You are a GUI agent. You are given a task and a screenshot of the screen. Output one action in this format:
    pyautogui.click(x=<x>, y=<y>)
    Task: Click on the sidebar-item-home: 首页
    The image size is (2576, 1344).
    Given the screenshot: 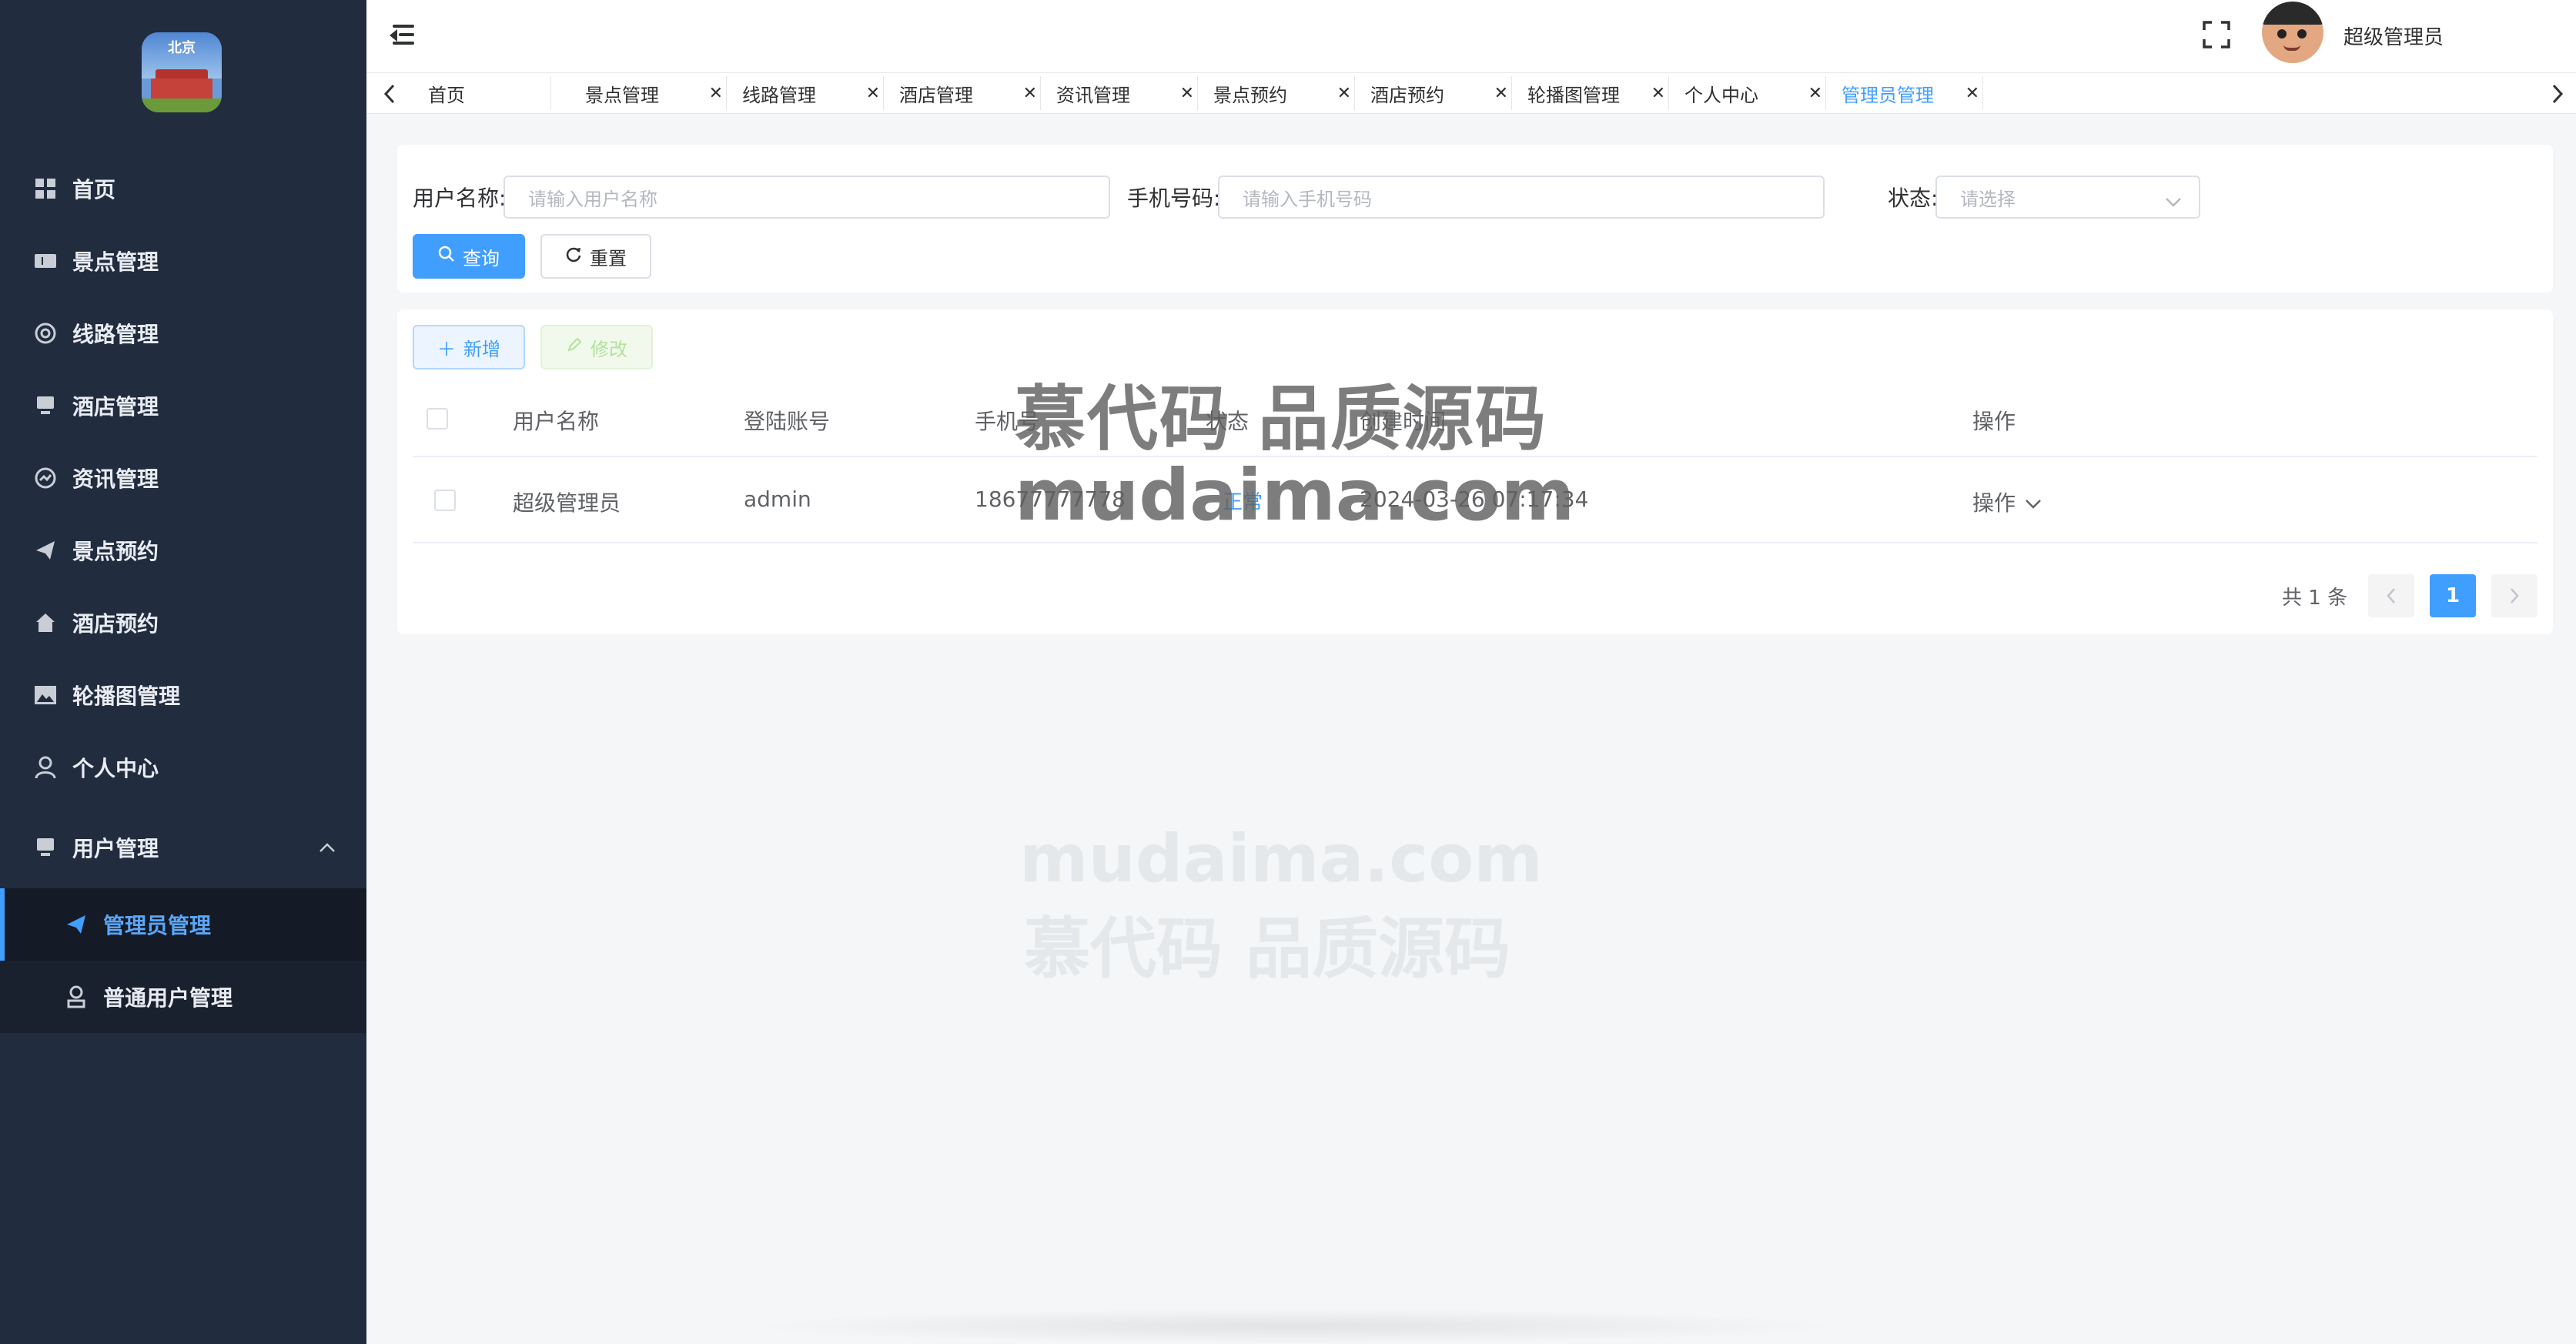 What is the action you would take?
    pyautogui.click(x=183, y=188)
    